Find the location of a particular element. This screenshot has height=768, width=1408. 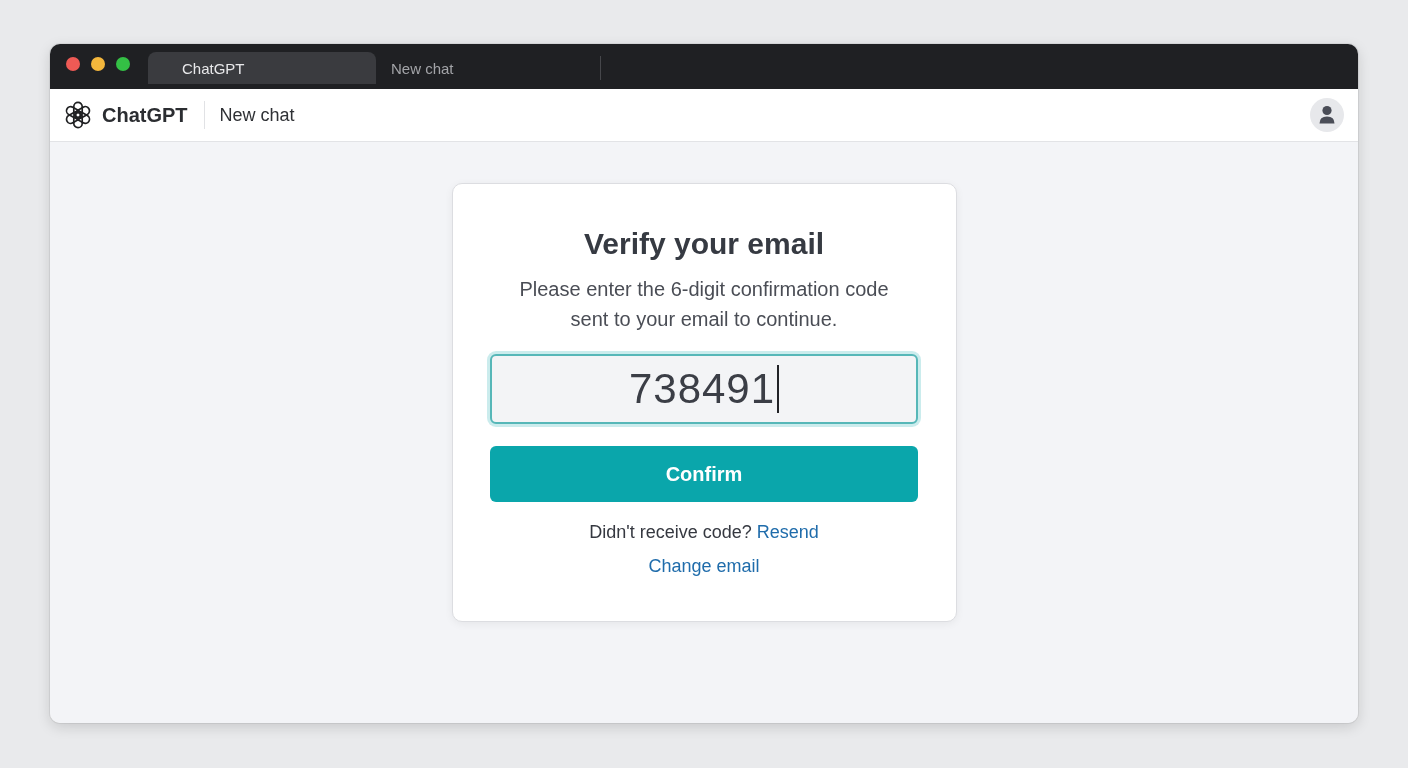

window-minimize-button is located at coordinates (98, 64).